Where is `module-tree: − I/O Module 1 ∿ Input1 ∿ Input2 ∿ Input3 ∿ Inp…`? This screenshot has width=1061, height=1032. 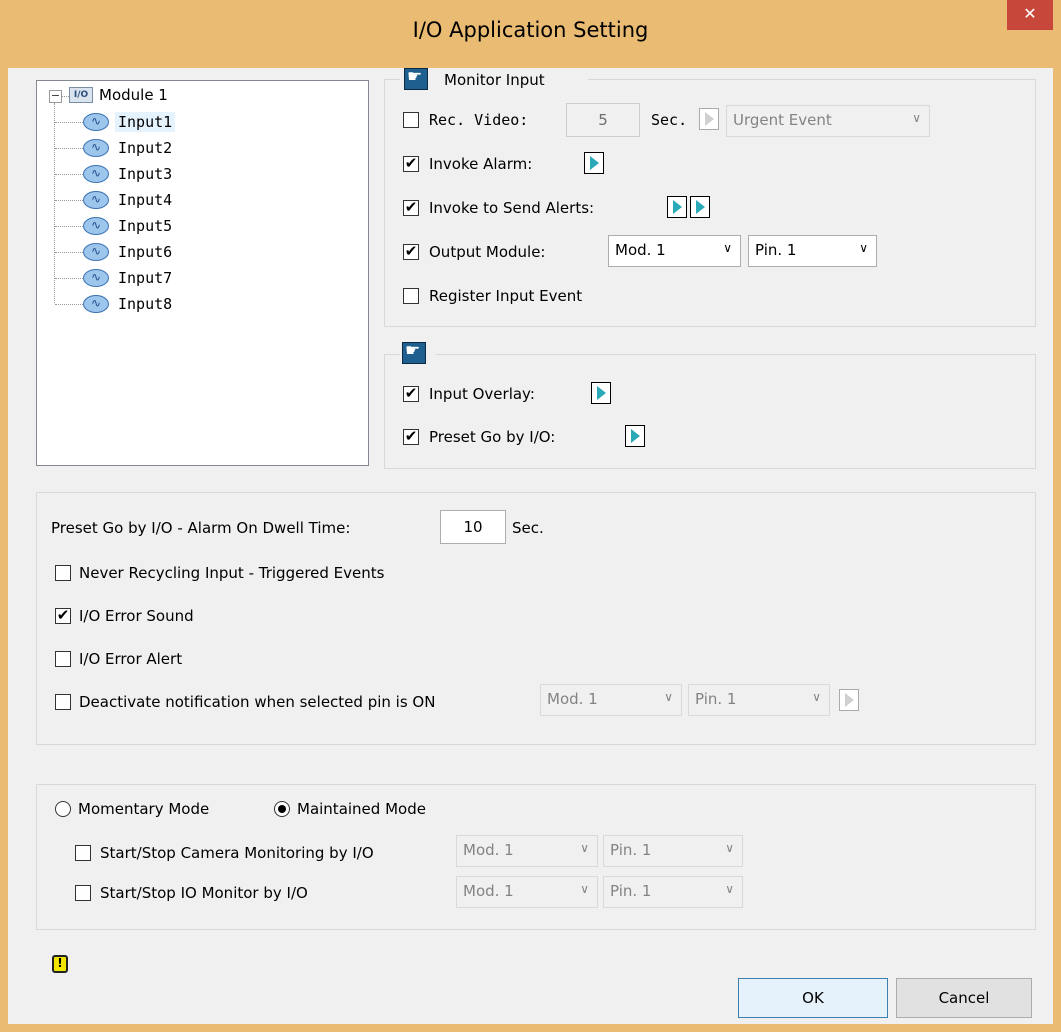 module-tree: − I/O Module 1 ∿ Input1 ∿ Input2 ∿ Input3 ∿ Inp… is located at coordinates (202, 273).